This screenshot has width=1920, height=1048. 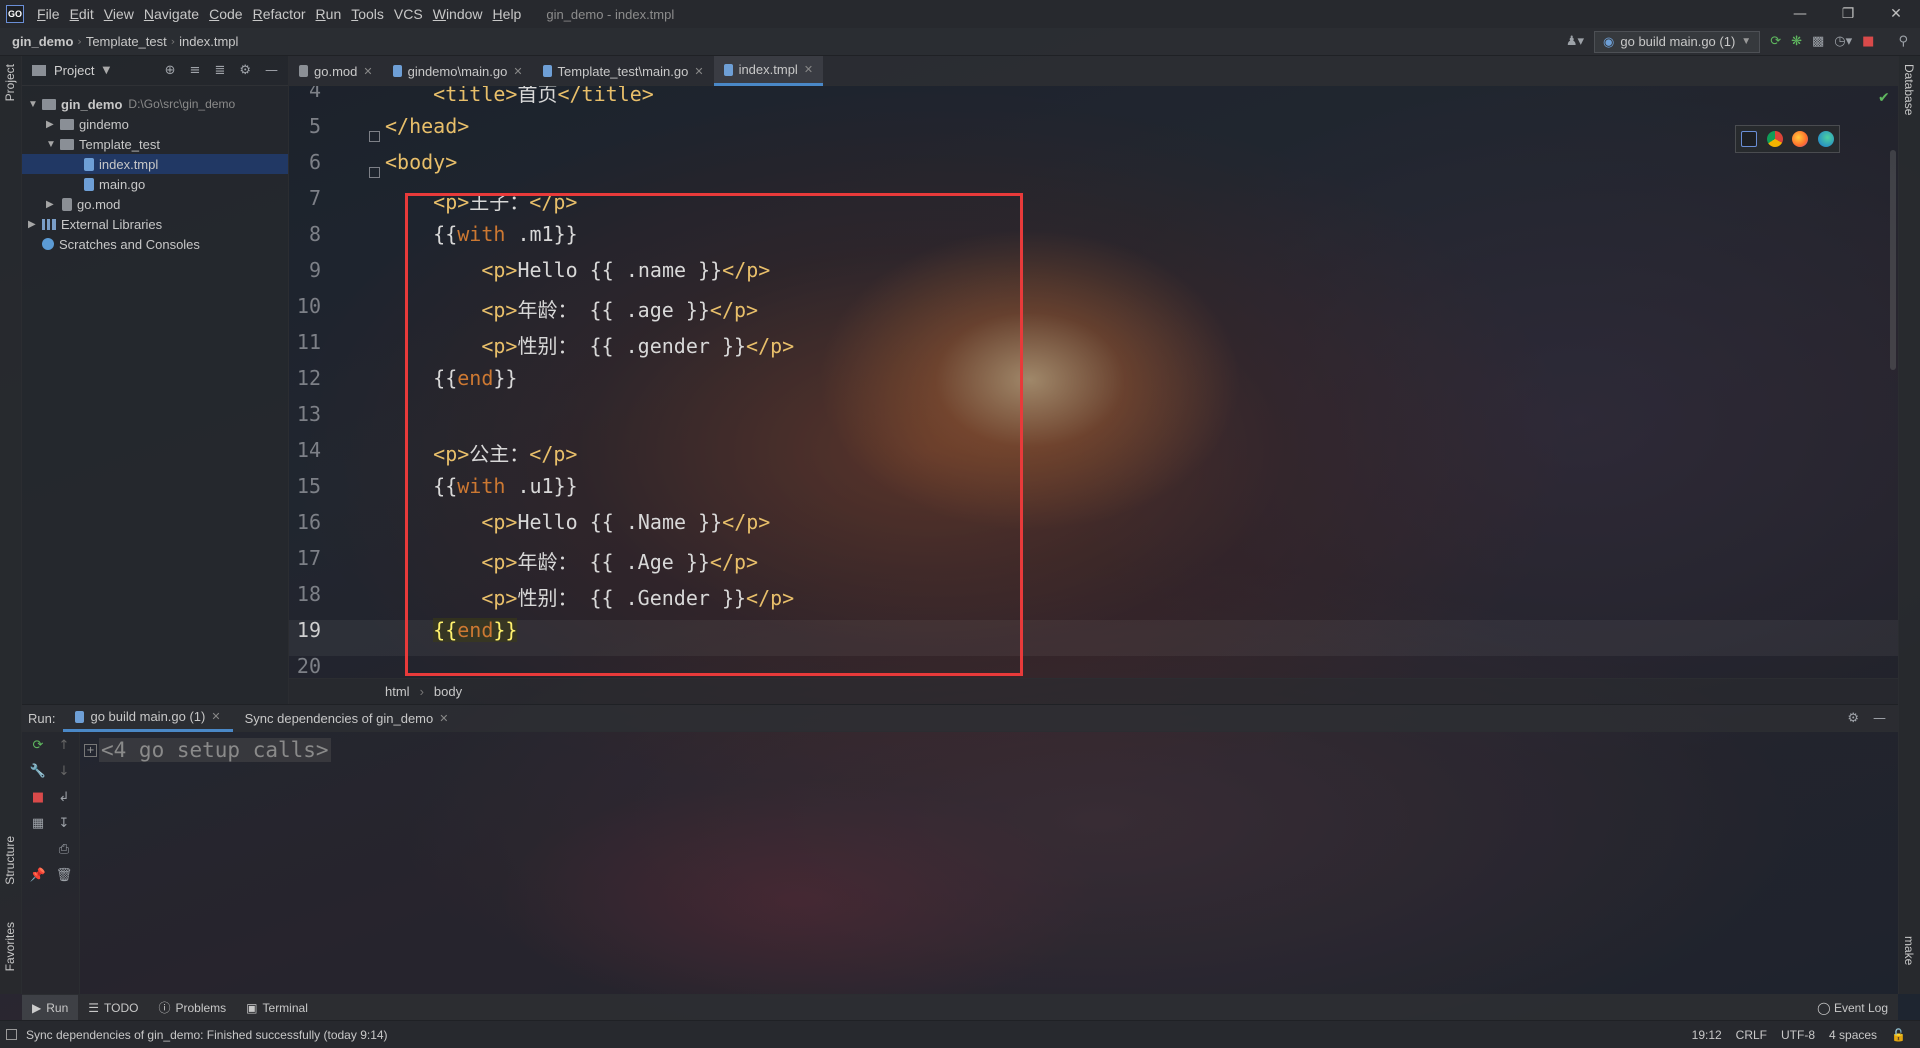 What do you see at coordinates (103, 144) in the screenshot?
I see `tree-item-template-test: ▼ Template_test` at bounding box center [103, 144].